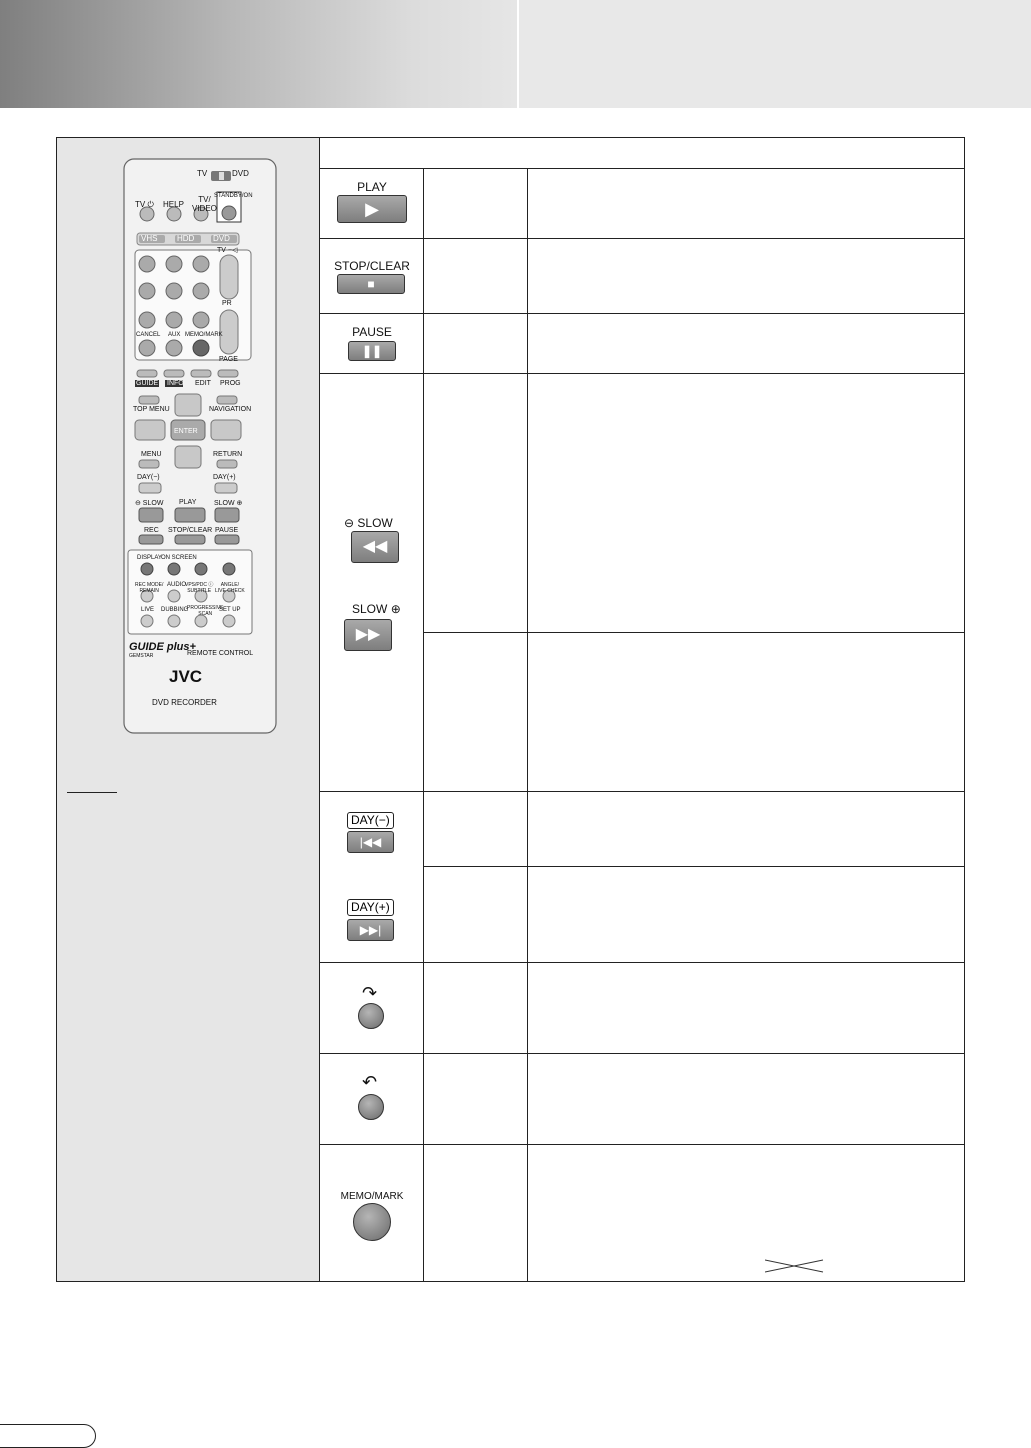  Describe the element at coordinates (746, 276) in the screenshot. I see `stop-desc-cell` at that location.